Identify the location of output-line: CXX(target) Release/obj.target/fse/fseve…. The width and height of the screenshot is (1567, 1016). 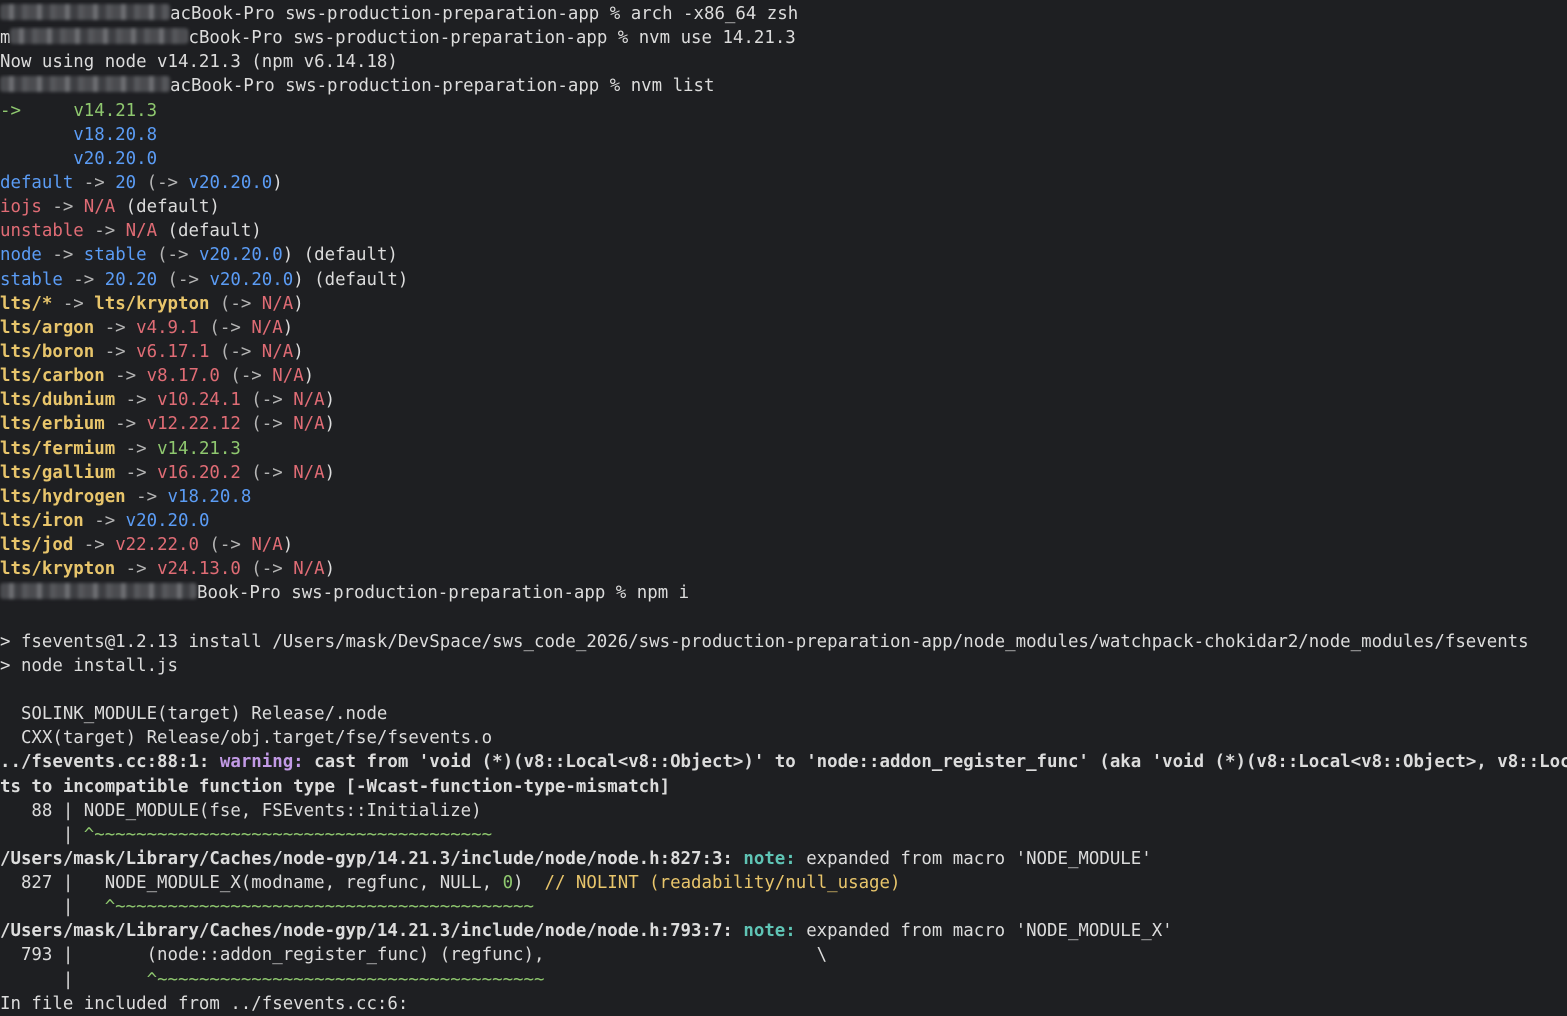
(246, 738).